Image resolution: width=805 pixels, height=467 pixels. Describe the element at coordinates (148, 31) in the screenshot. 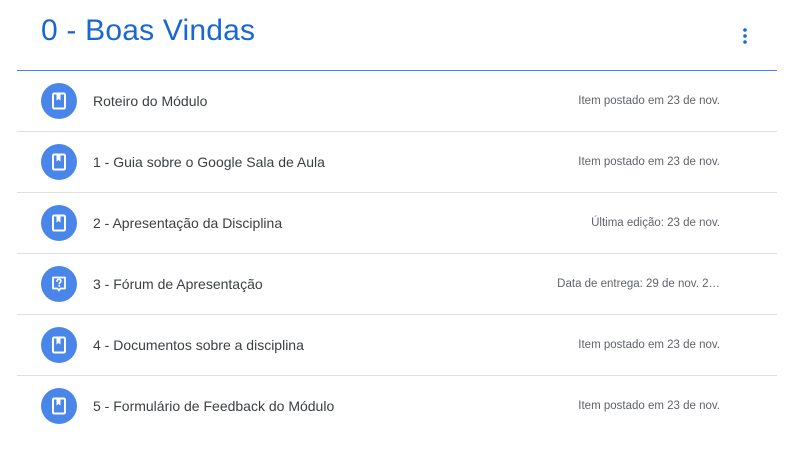

I see `topic-title: 0 - Boas Vindas` at that location.